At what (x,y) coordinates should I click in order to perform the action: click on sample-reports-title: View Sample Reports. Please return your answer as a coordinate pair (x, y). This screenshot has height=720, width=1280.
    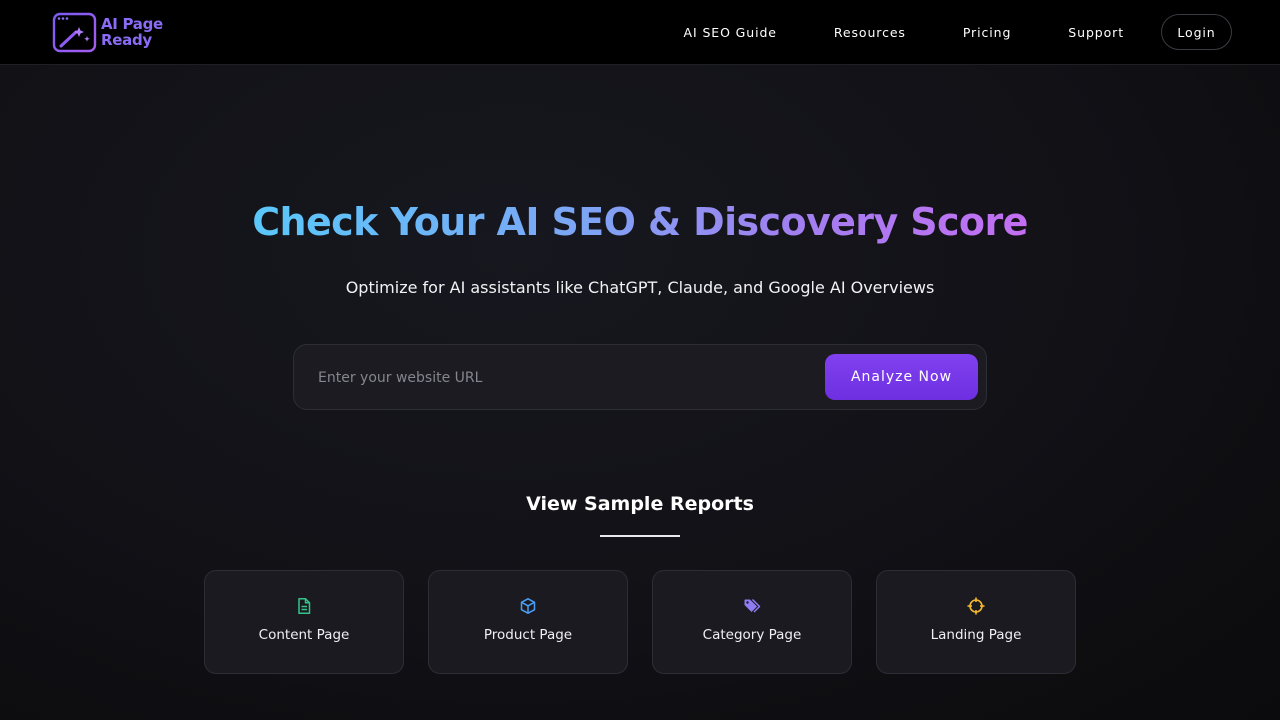
    Looking at the image, I should click on (640, 504).